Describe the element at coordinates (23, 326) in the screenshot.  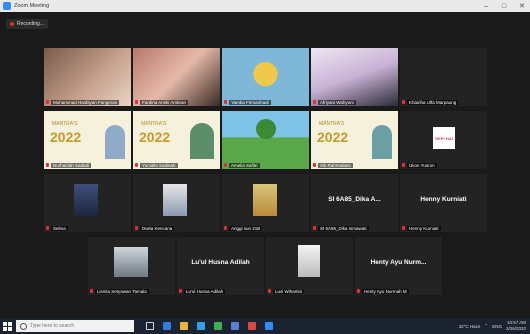
I see `search-icon` at that location.